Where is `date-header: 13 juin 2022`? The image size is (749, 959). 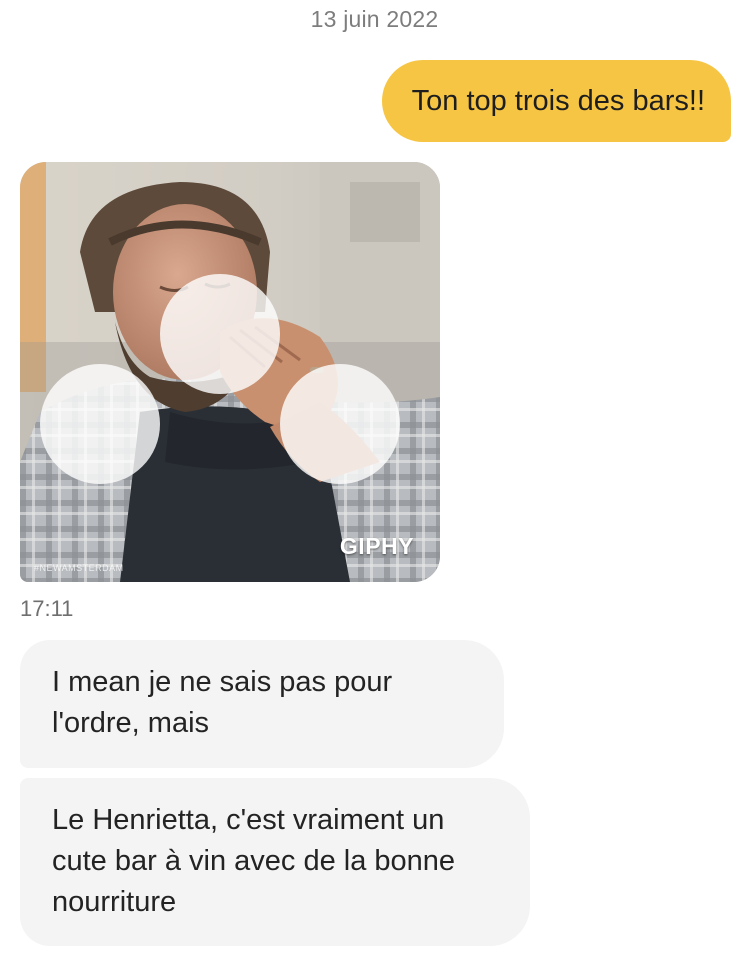 date-header: 13 juin 2022 is located at coordinates (374, 19).